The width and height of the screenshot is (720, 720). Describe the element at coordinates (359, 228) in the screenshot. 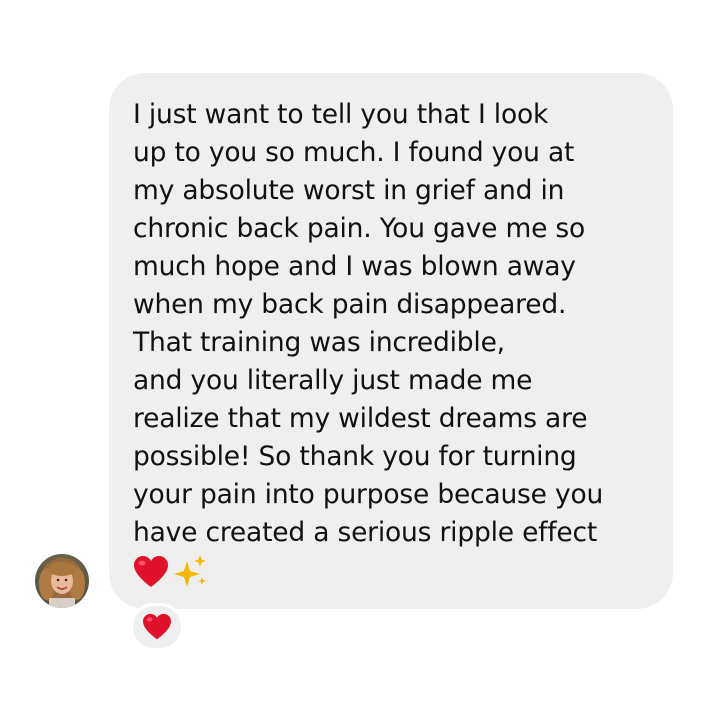

I see `message-text-line: chronic back pain. You gave me so` at that location.